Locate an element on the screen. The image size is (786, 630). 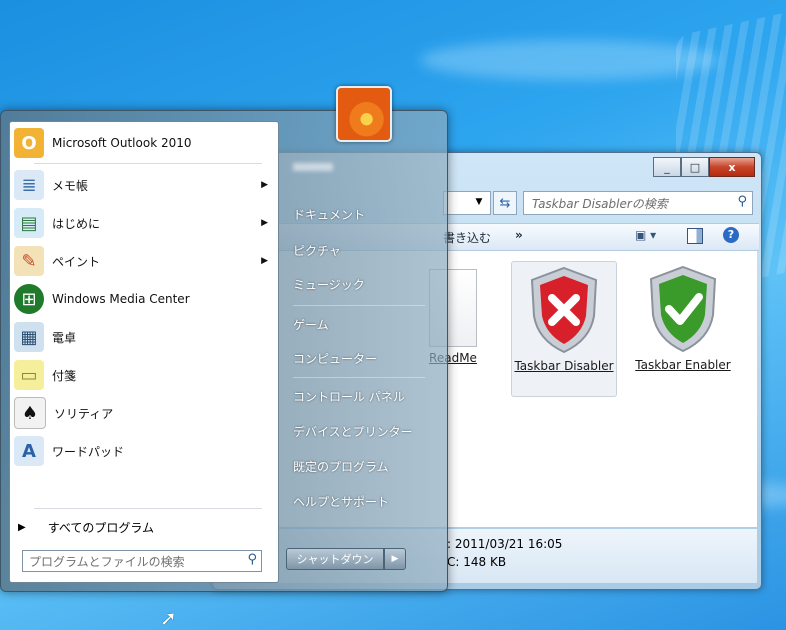
menu-default-programs: 既定のプログラム is located at coordinates (364, 466).